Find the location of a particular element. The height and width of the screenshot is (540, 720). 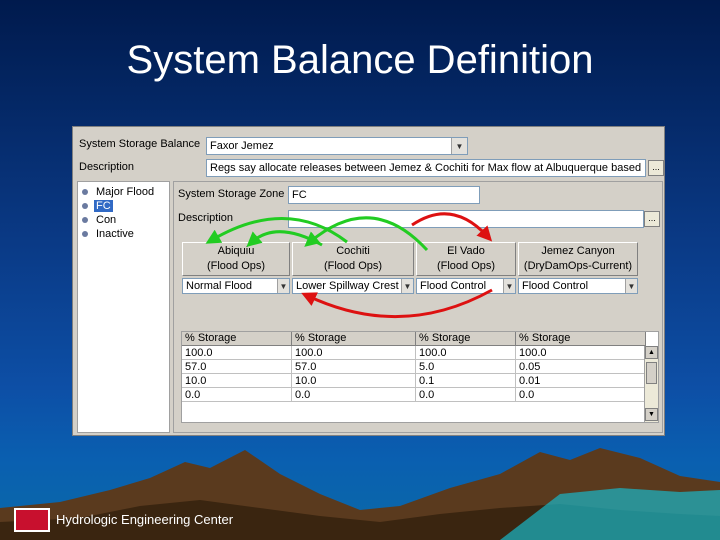

scroll-thumb is located at coordinates (651, 373).